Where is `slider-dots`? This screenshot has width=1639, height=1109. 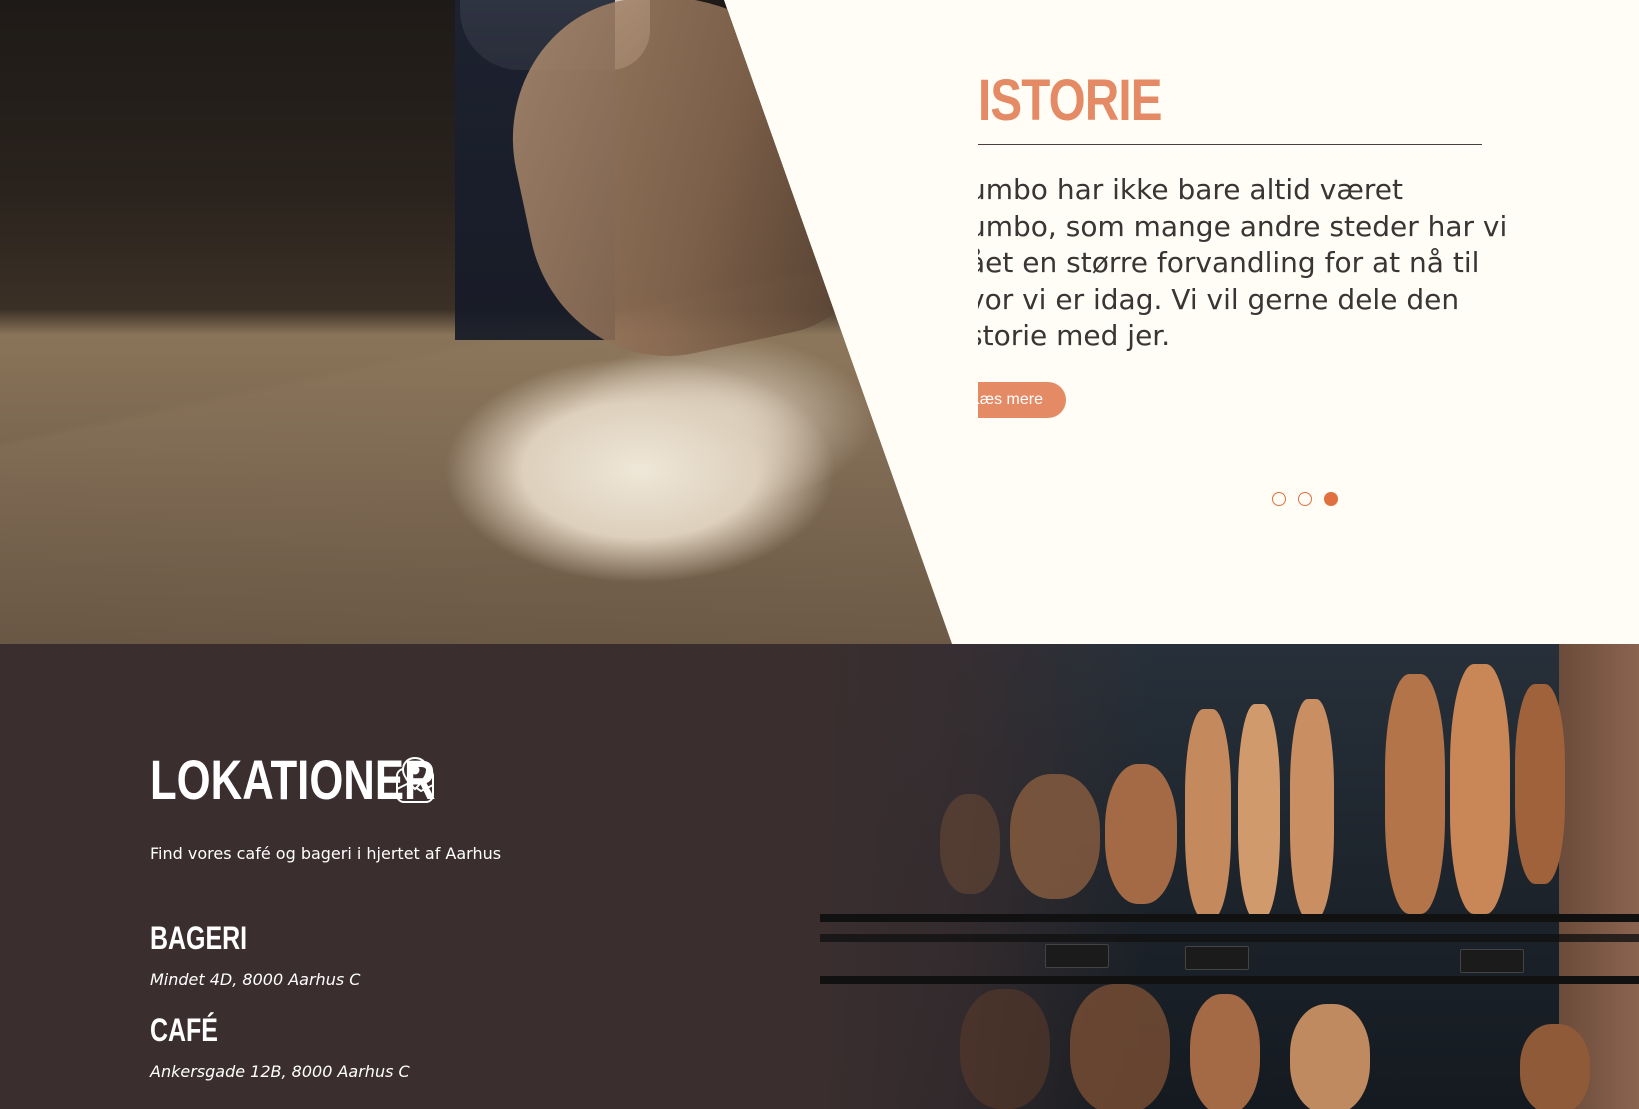
slider-dots is located at coordinates (1305, 499).